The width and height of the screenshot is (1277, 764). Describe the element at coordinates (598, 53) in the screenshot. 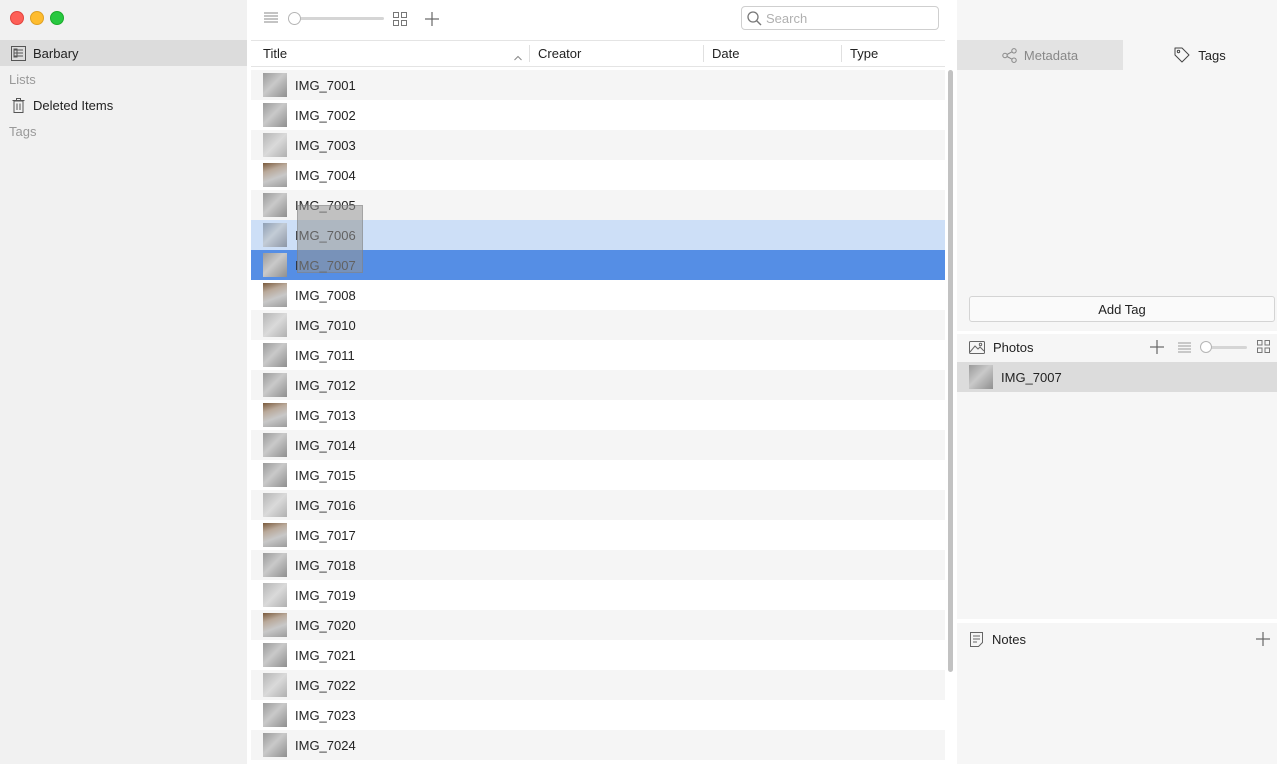

I see `column-header-row: Title Creator Date Type` at that location.